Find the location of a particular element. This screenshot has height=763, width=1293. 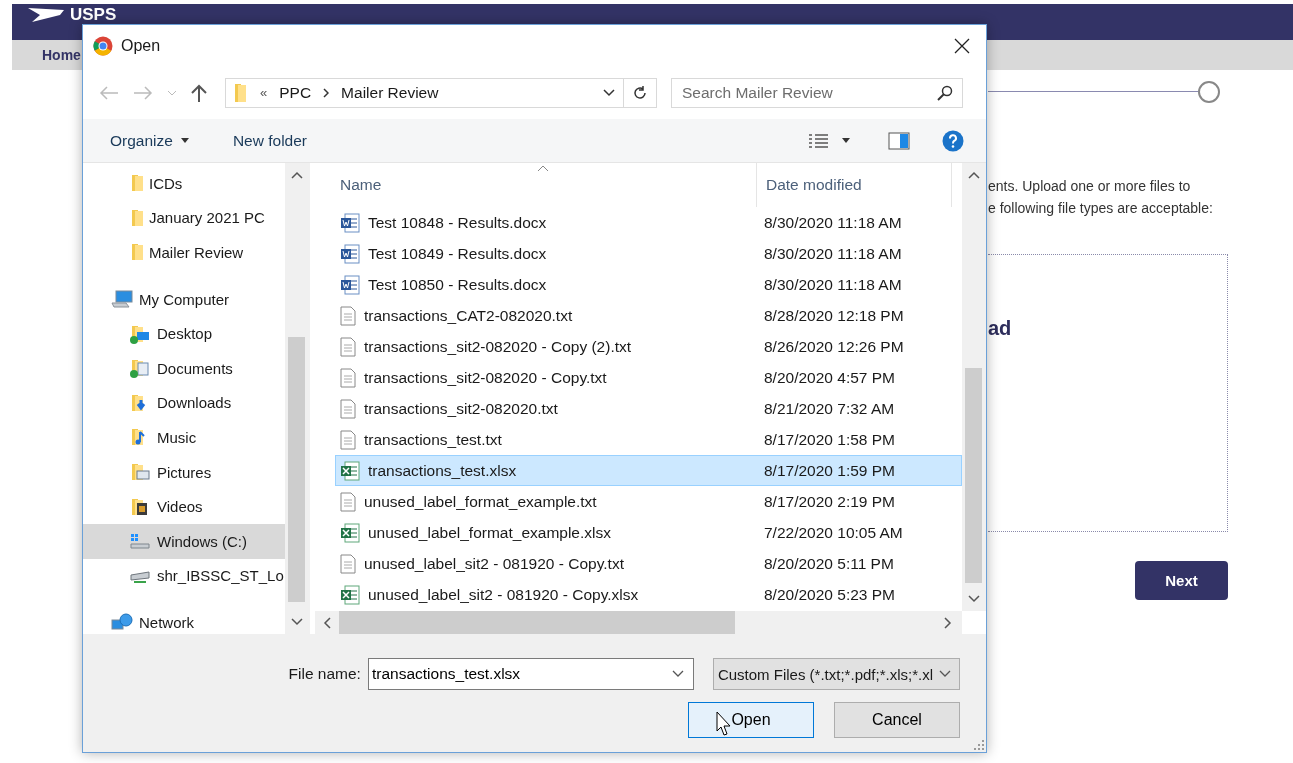

sort-caret-icon is located at coordinates (543, 168).